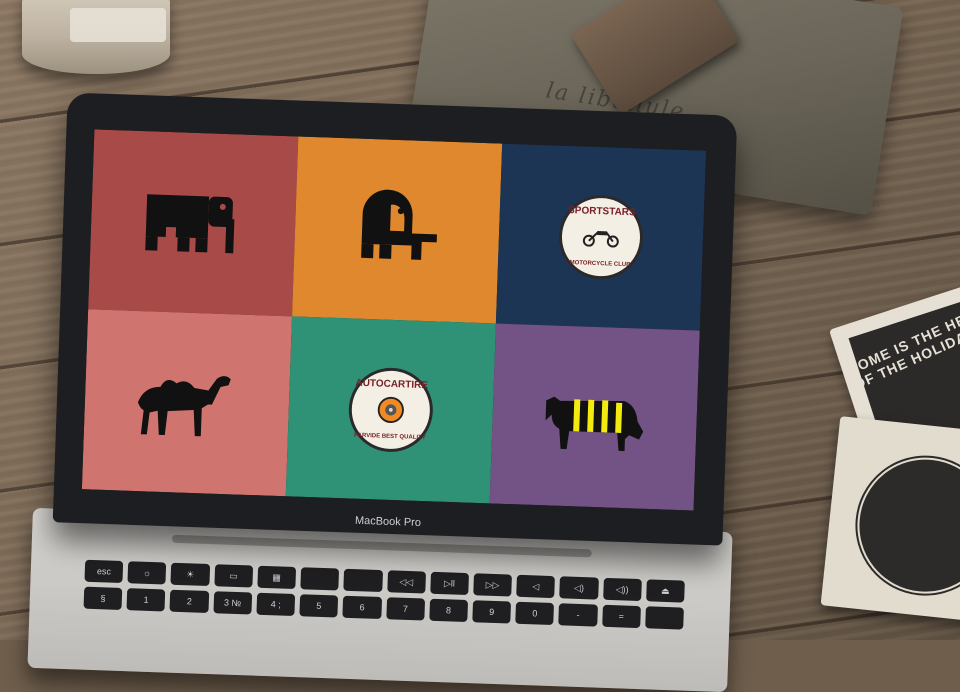 Image resolution: width=960 pixels, height=692 pixels. I want to click on keyboard-key: 2, so click(189, 601).